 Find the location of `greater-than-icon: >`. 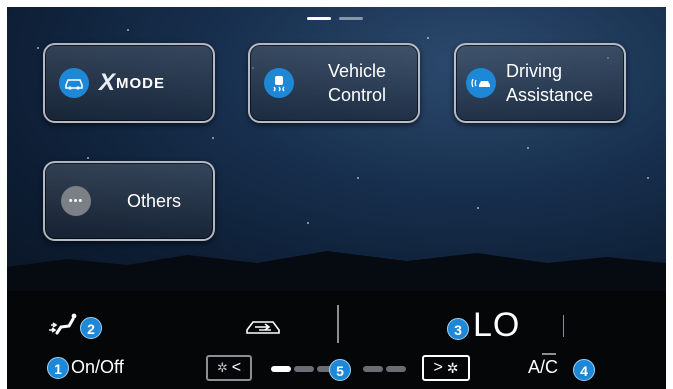

greater-than-icon: > is located at coordinates (438, 367).